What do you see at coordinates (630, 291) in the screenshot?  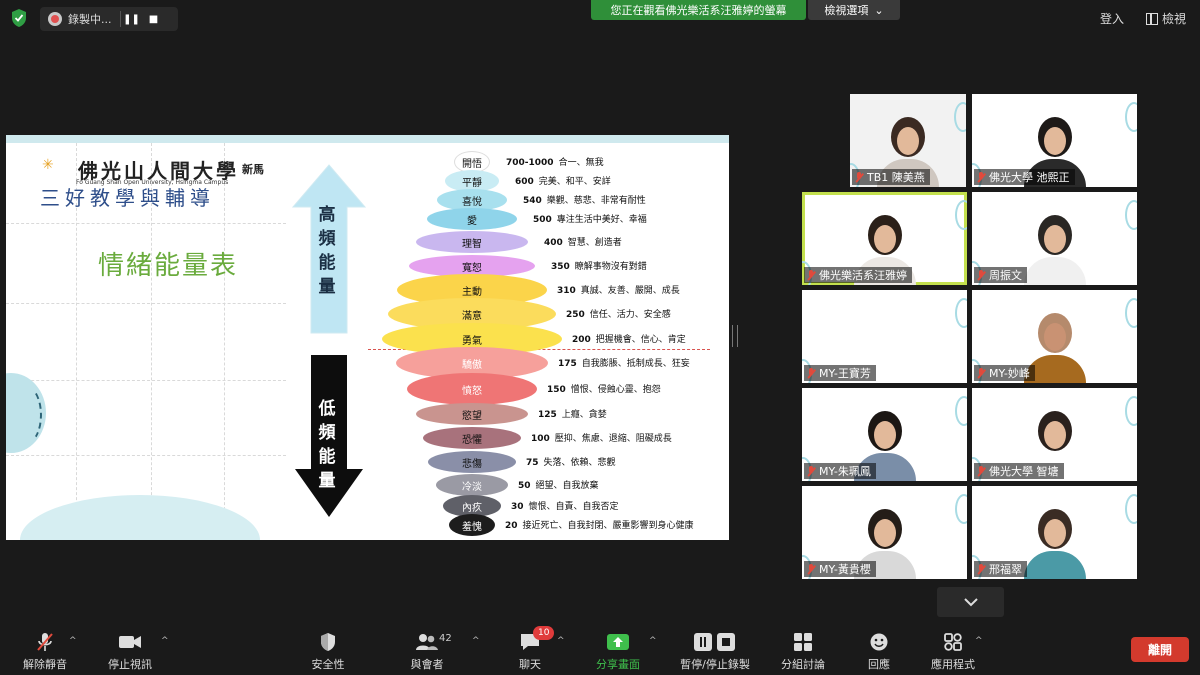 I see `energy-level-description: 真誠、友善、嚴開、成長` at bounding box center [630, 291].